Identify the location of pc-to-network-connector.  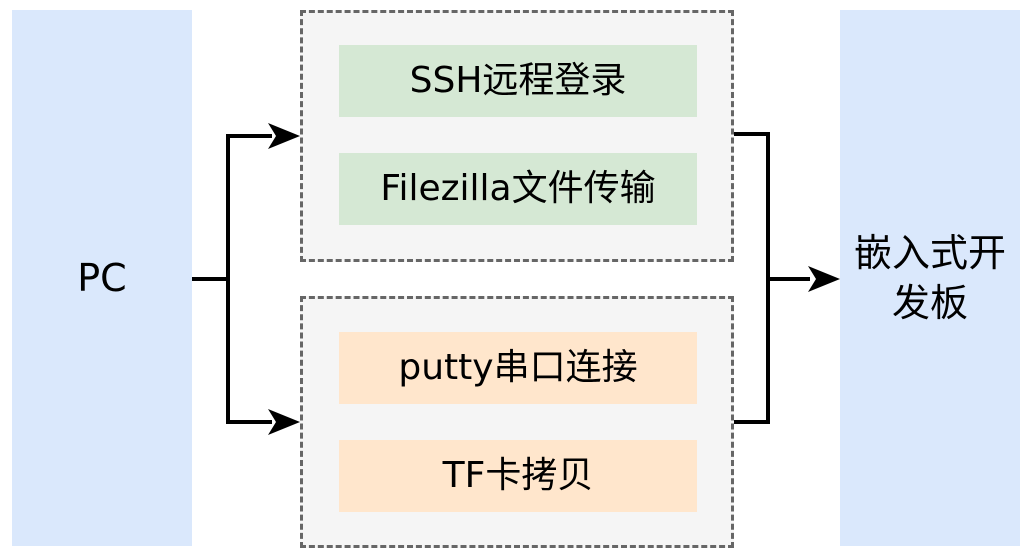
(249, 206).